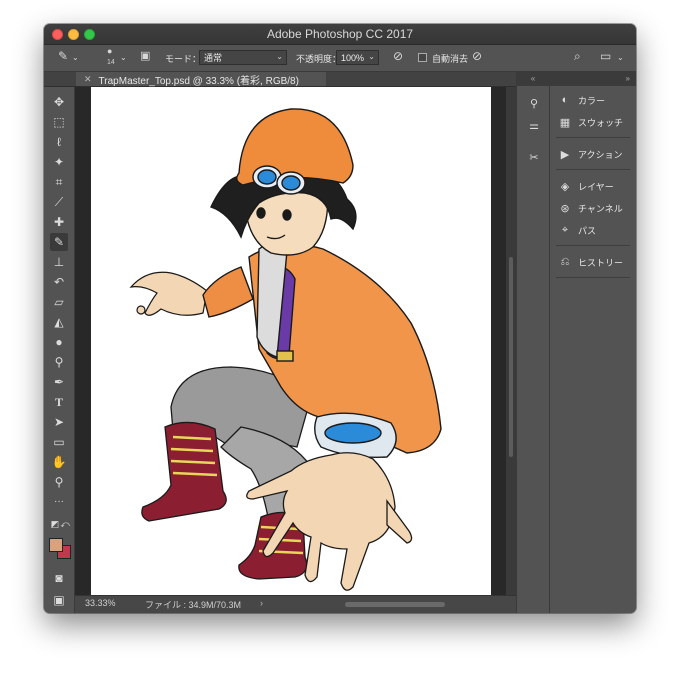 This screenshot has width=680, height=673. I want to click on status-bar: 33.33% ファイル : 34.9M/70.3M ›, so click(295, 604).